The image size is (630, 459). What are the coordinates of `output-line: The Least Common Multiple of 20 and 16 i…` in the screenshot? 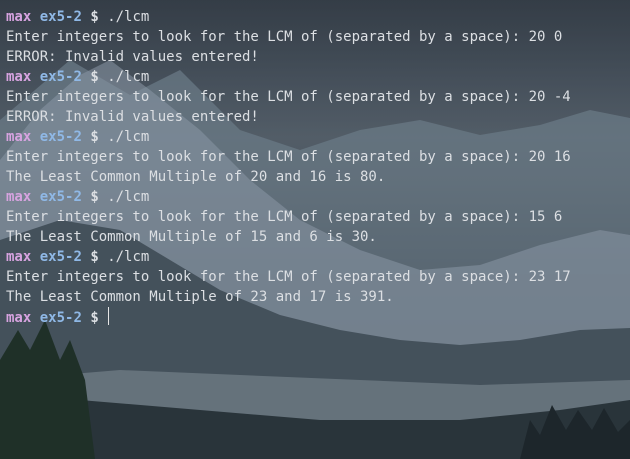 It's located at (288, 177).